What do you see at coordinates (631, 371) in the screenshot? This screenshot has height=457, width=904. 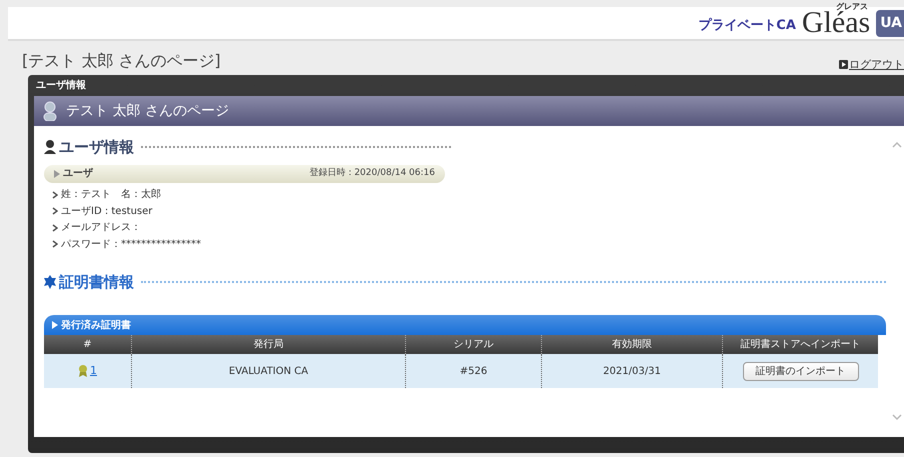 I see `table-cell: 2021/03/31` at bounding box center [631, 371].